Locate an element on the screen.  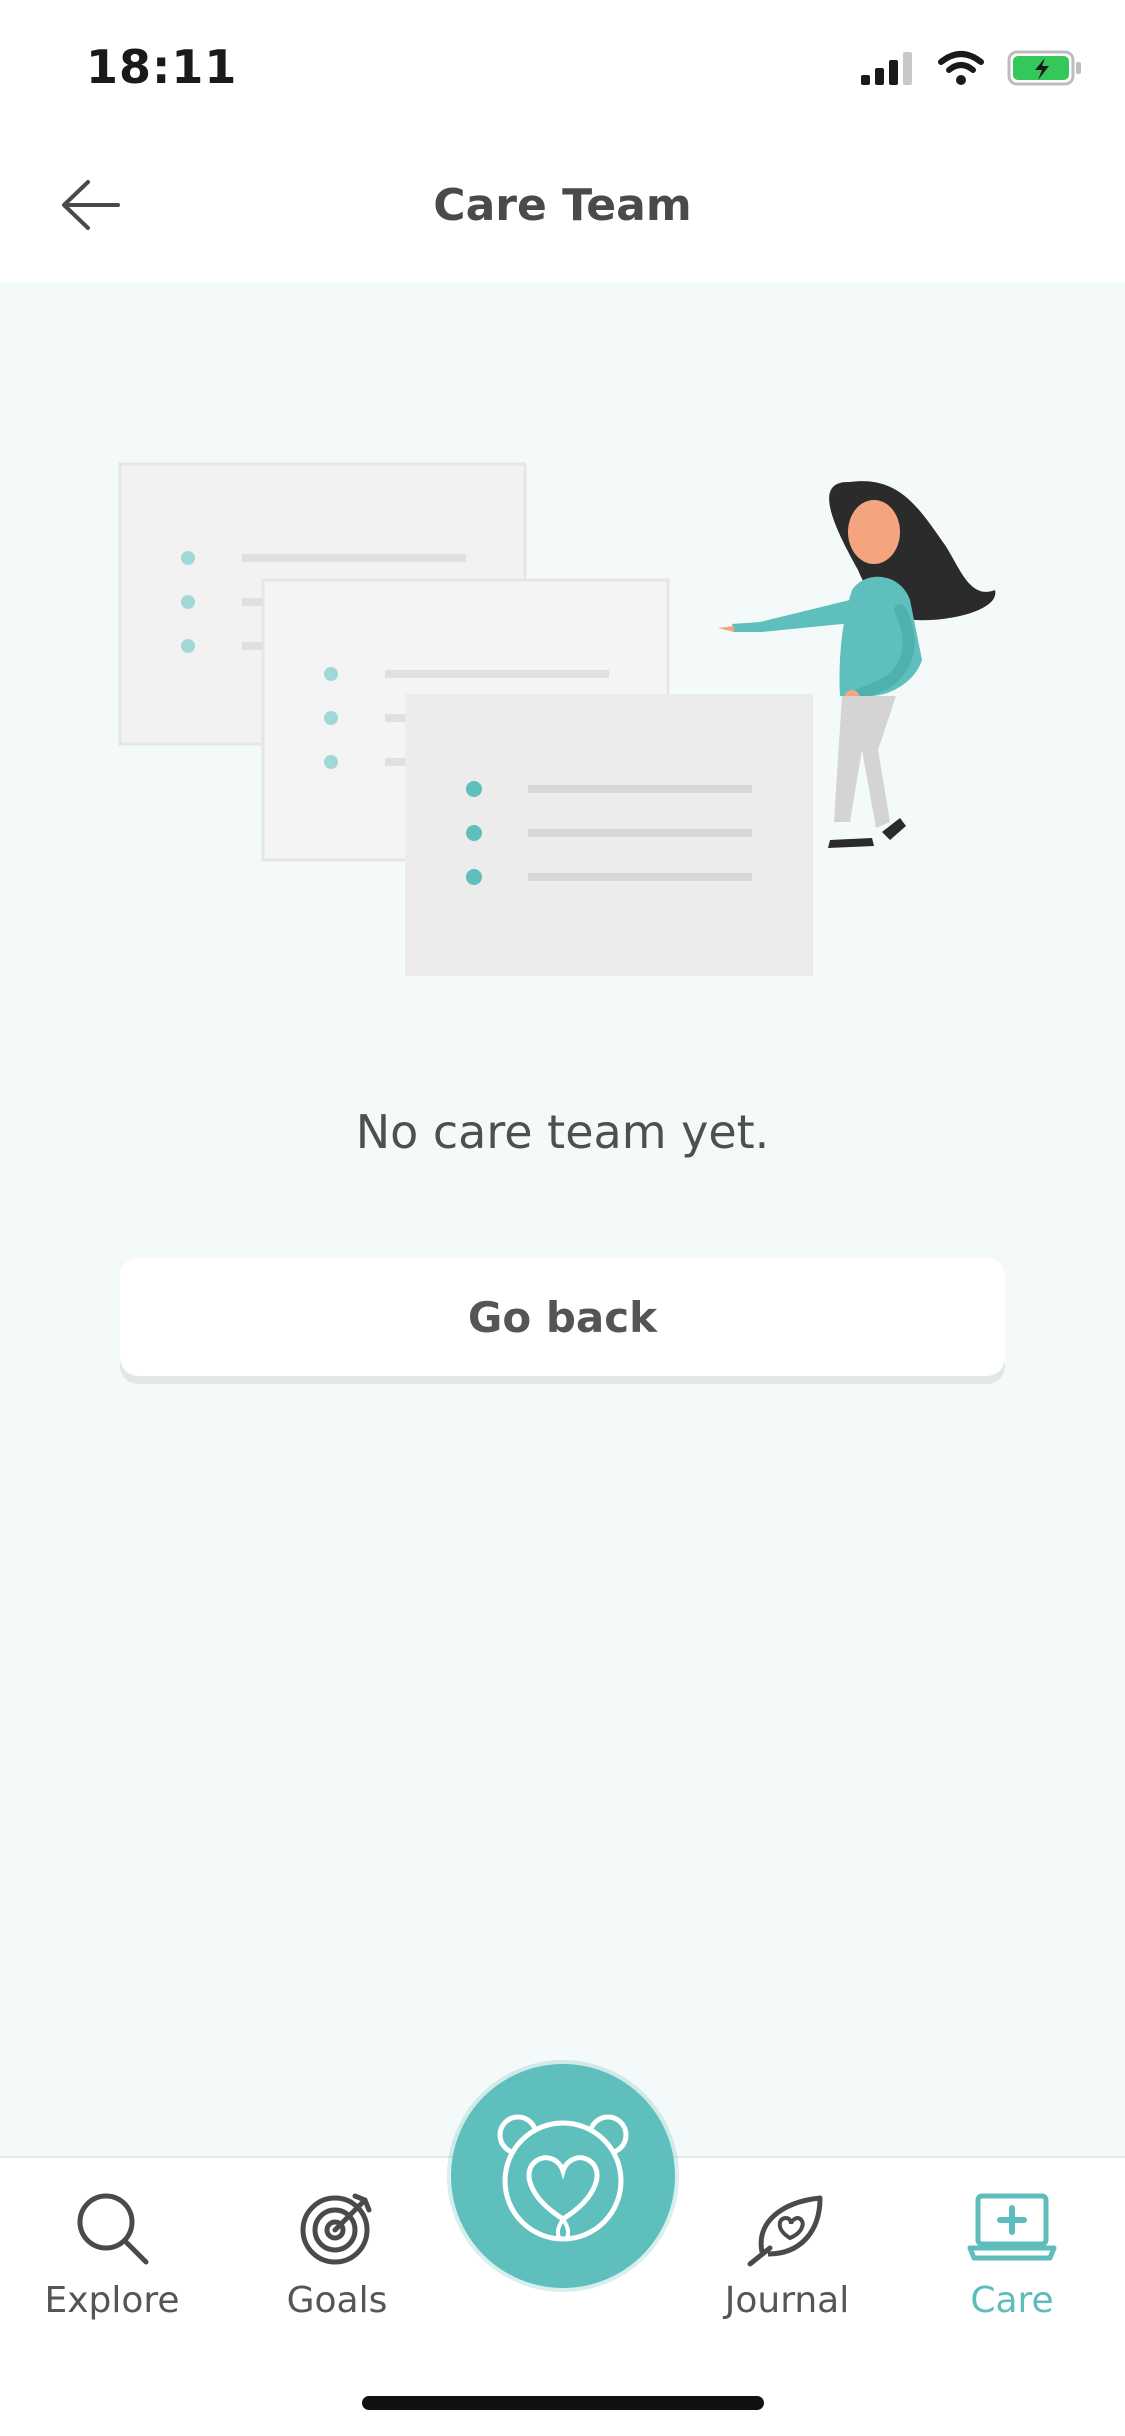
laptop-medical-icon is located at coordinates (1012, 2227).